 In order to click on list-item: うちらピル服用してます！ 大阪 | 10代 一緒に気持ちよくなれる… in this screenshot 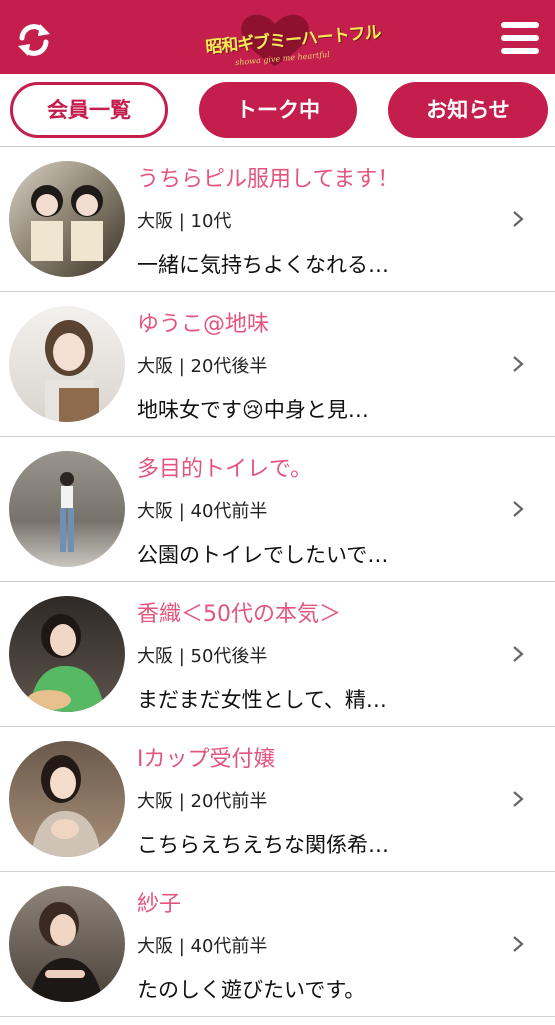, I will do `click(277, 219)`.